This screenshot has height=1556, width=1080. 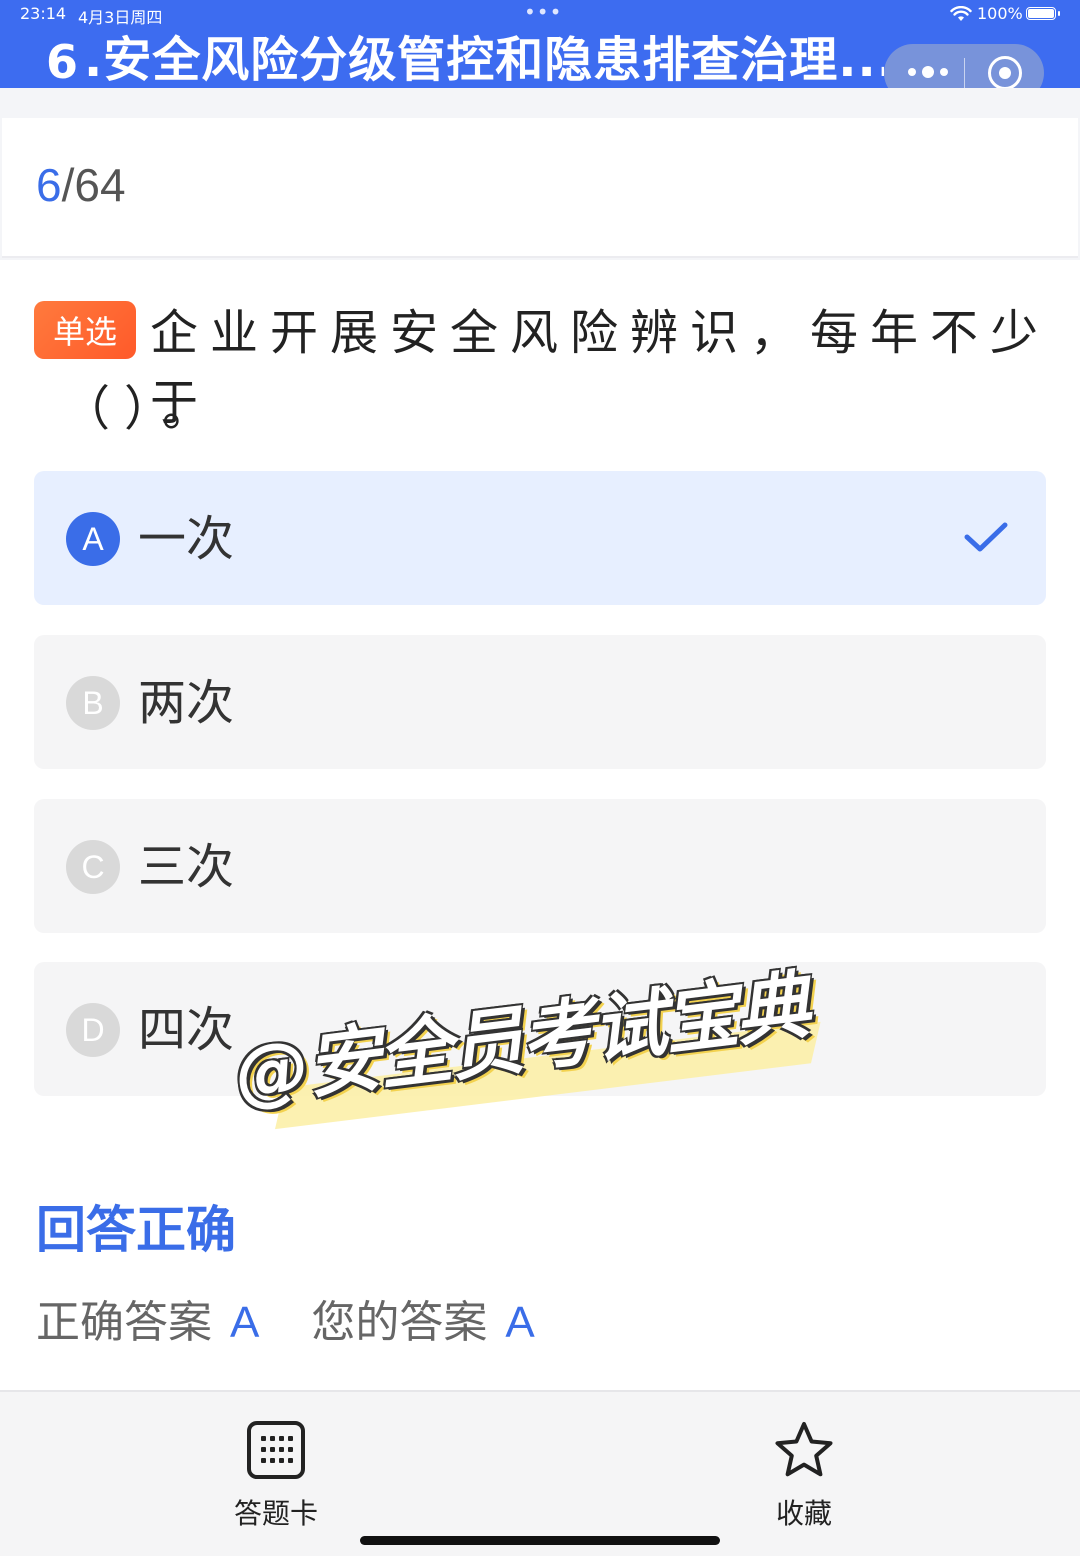 I want to click on answer-card-label: 答题卡, so click(x=275, y=1513).